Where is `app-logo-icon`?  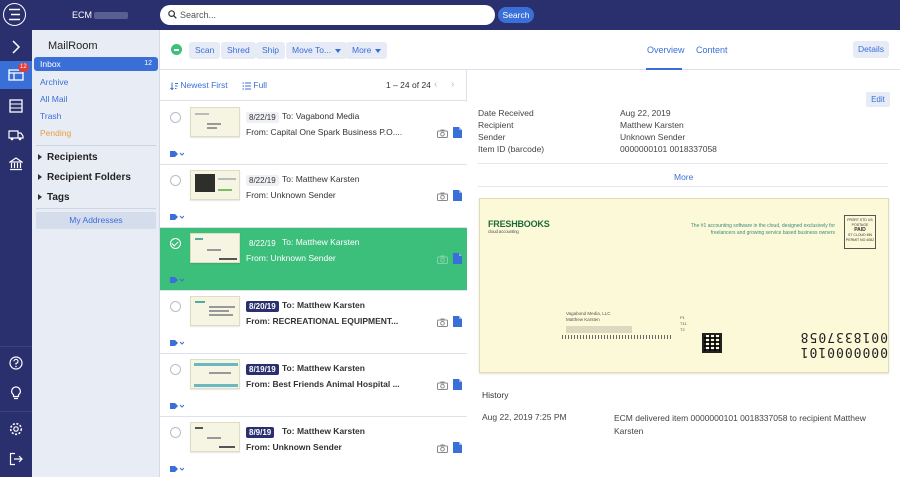
app-logo-icon is located at coordinates (14, 14).